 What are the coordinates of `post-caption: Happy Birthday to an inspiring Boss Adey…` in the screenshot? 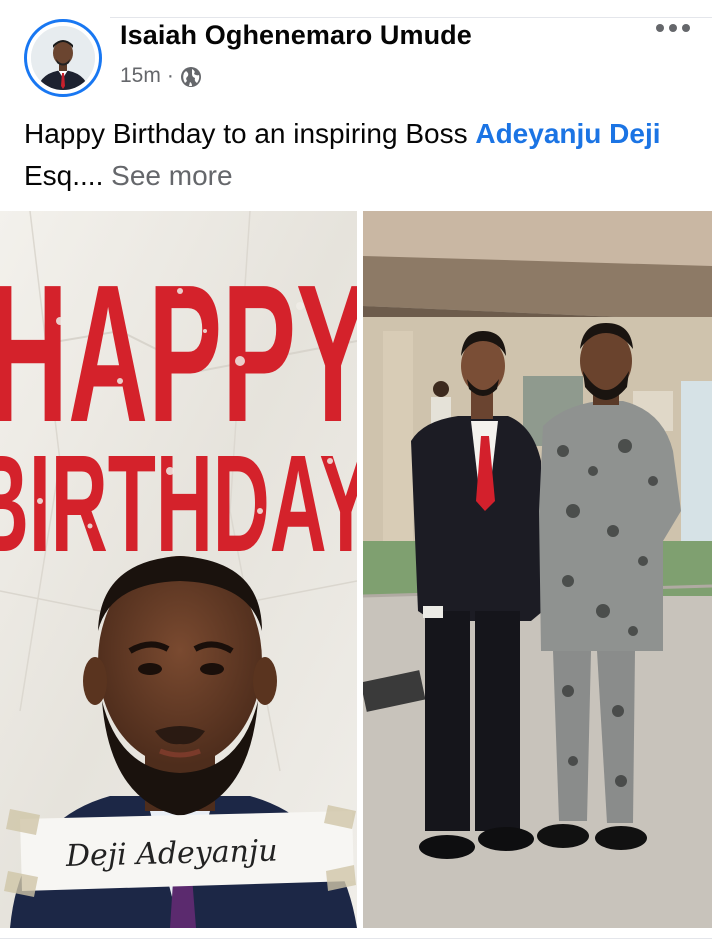 It's located at (359, 155).